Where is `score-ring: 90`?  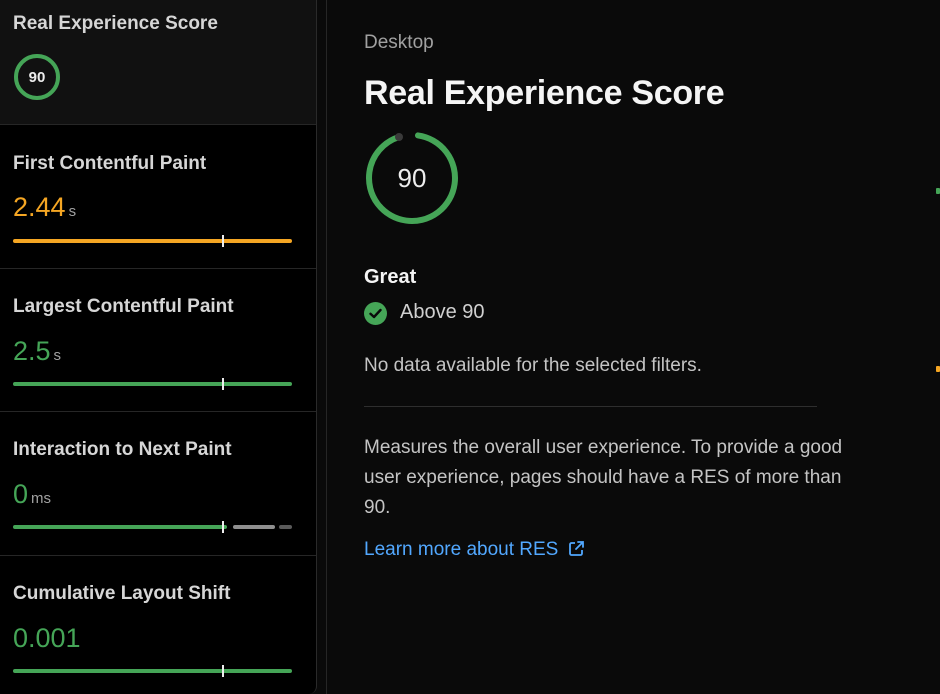 score-ring: 90 is located at coordinates (412, 178).